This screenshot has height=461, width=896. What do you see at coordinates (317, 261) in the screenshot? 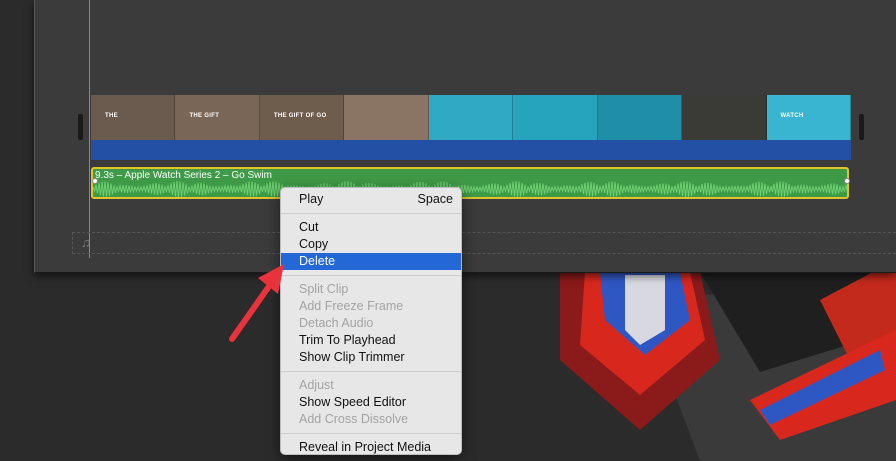
I see `menu-item-label: Delete` at bounding box center [317, 261].